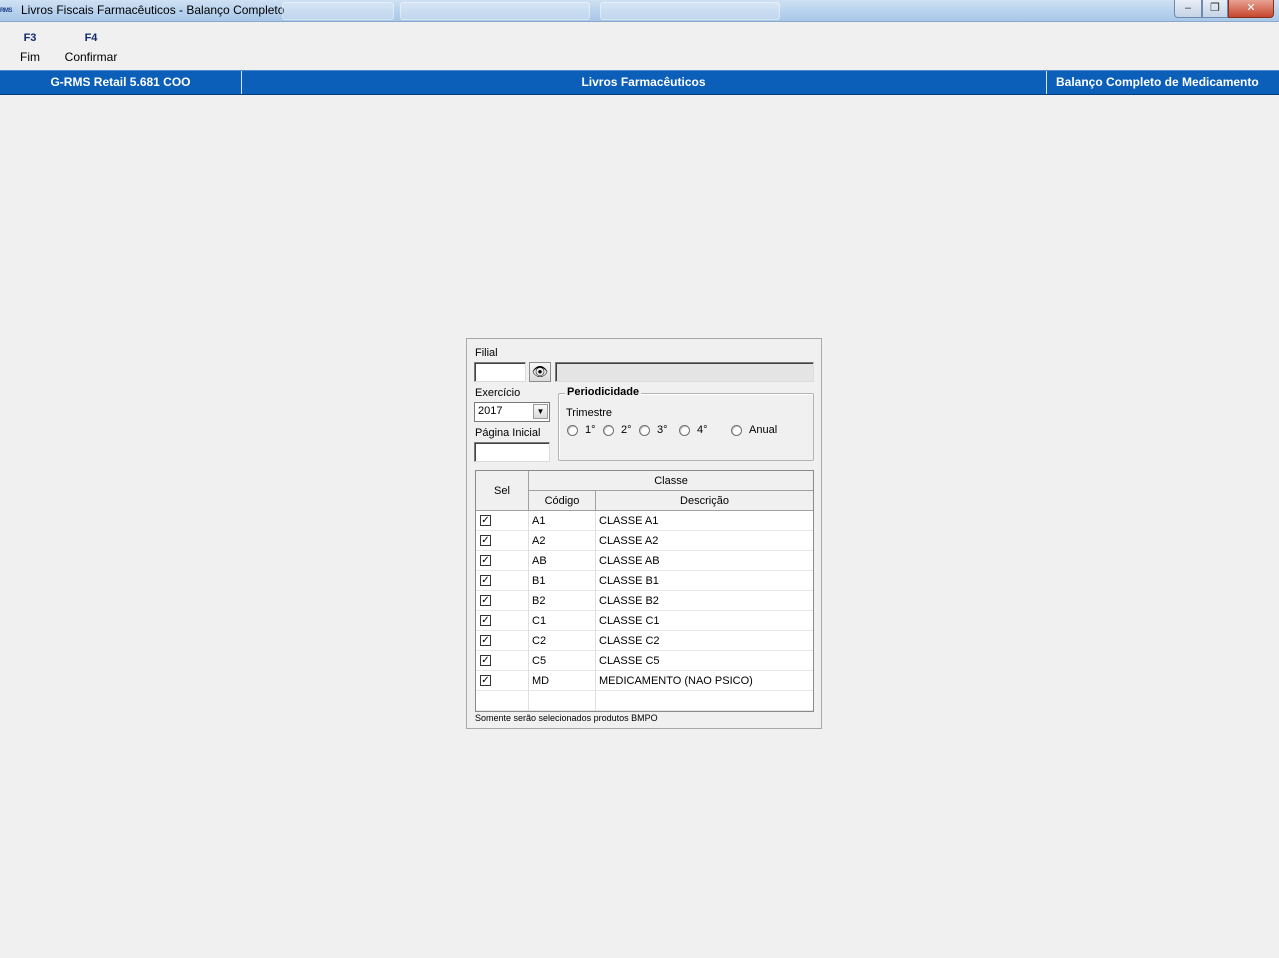 The height and width of the screenshot is (958, 1279). I want to click on radio-trimestre-2: 2°, so click(617, 430).